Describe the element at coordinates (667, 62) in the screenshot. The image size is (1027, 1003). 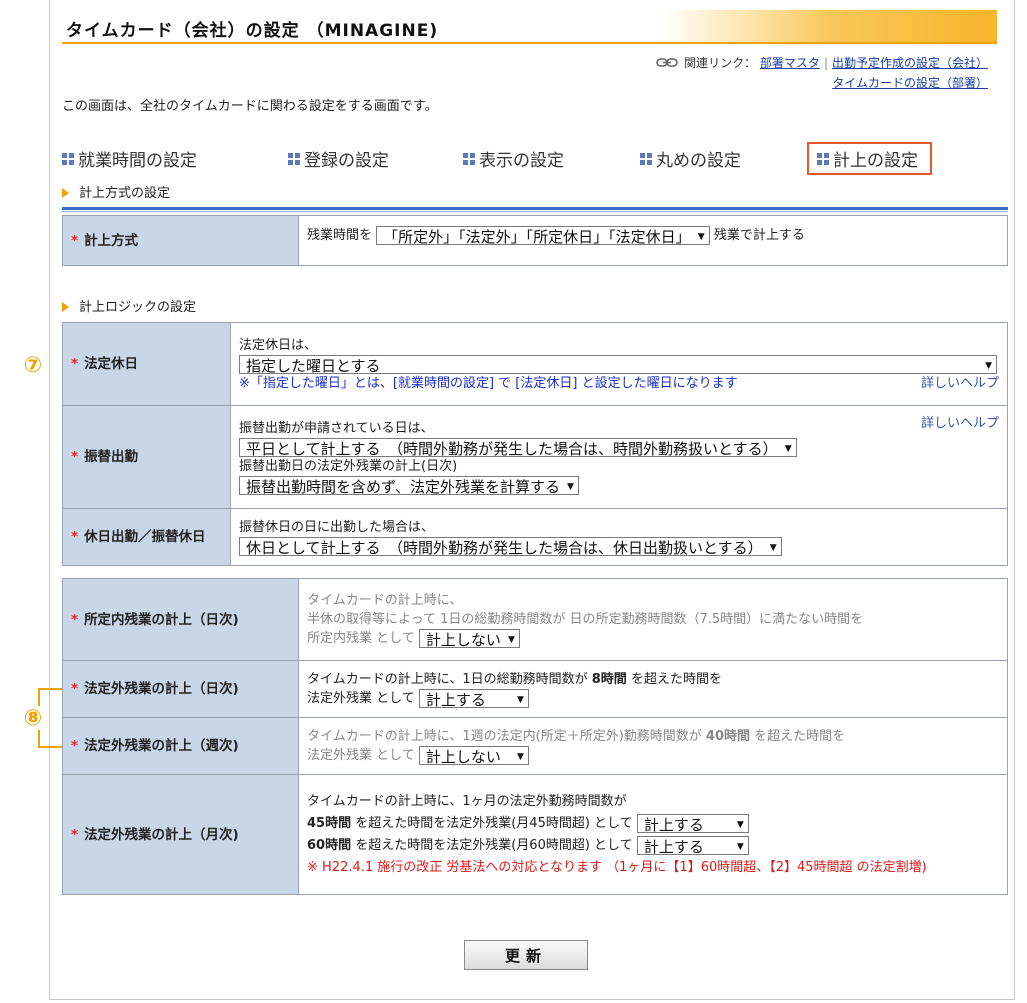
I see `chain-link-icon` at that location.